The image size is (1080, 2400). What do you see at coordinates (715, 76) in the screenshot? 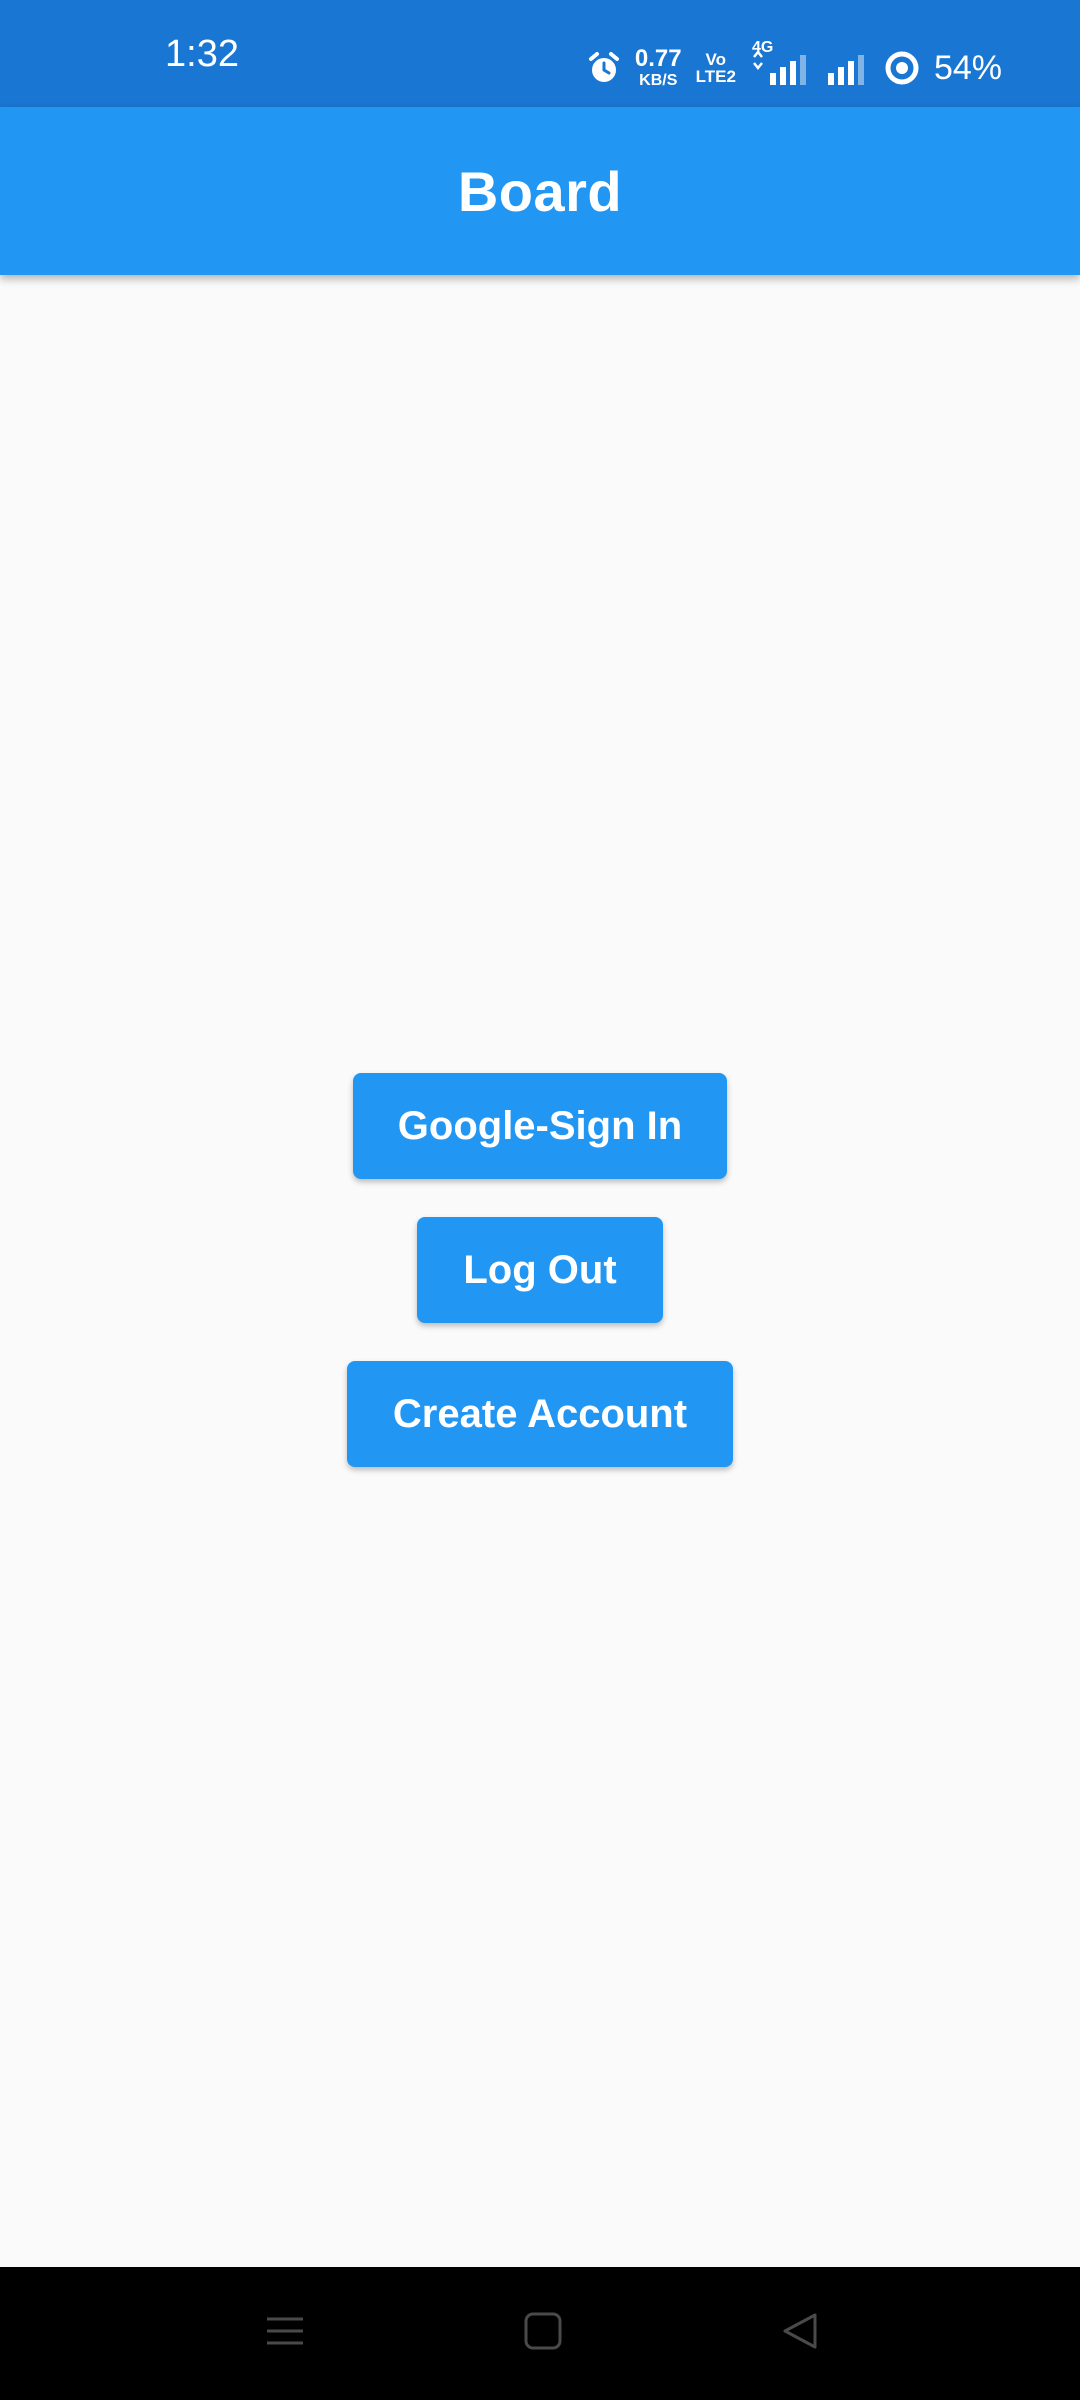
I see `volte-bottom: LTE2` at bounding box center [715, 76].